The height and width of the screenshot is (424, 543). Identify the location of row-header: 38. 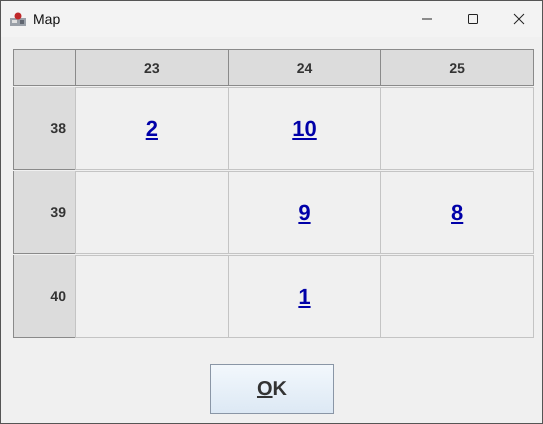
(44, 128).